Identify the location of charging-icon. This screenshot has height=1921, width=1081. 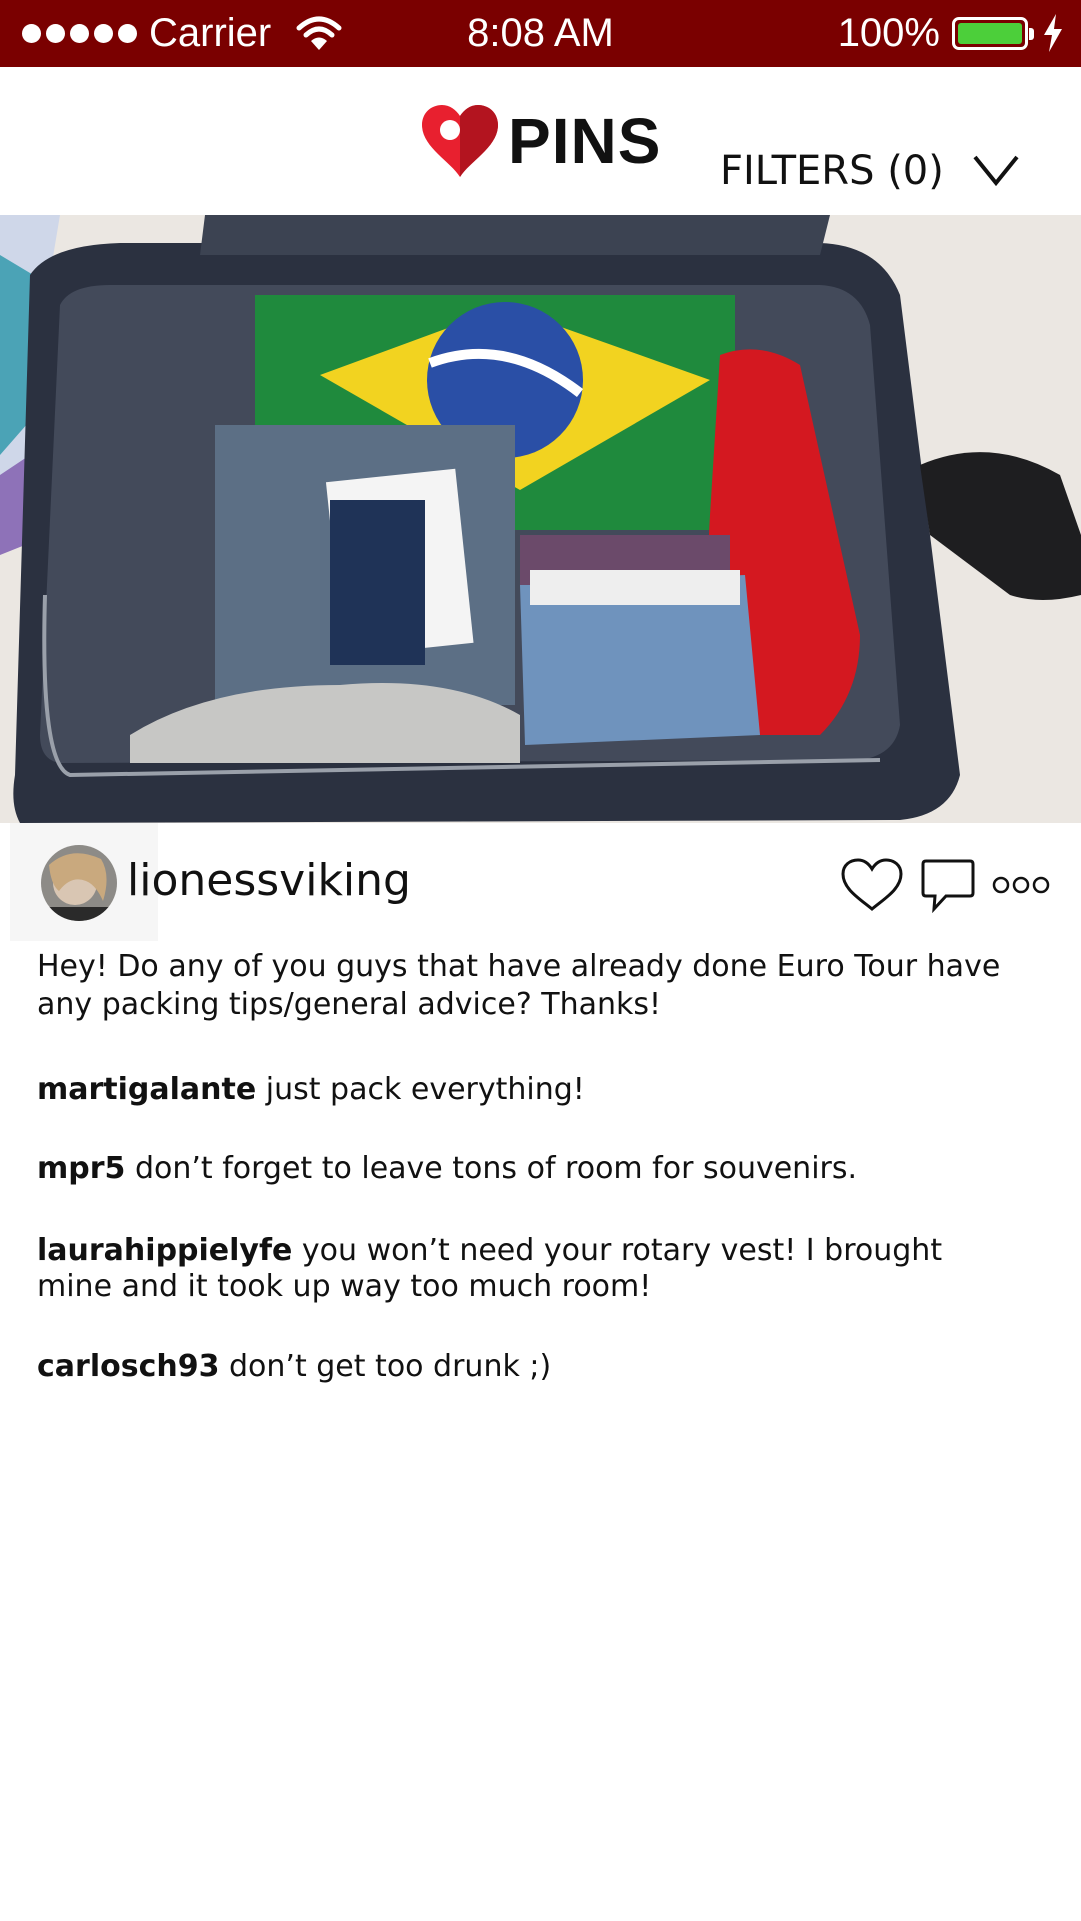
(1053, 33).